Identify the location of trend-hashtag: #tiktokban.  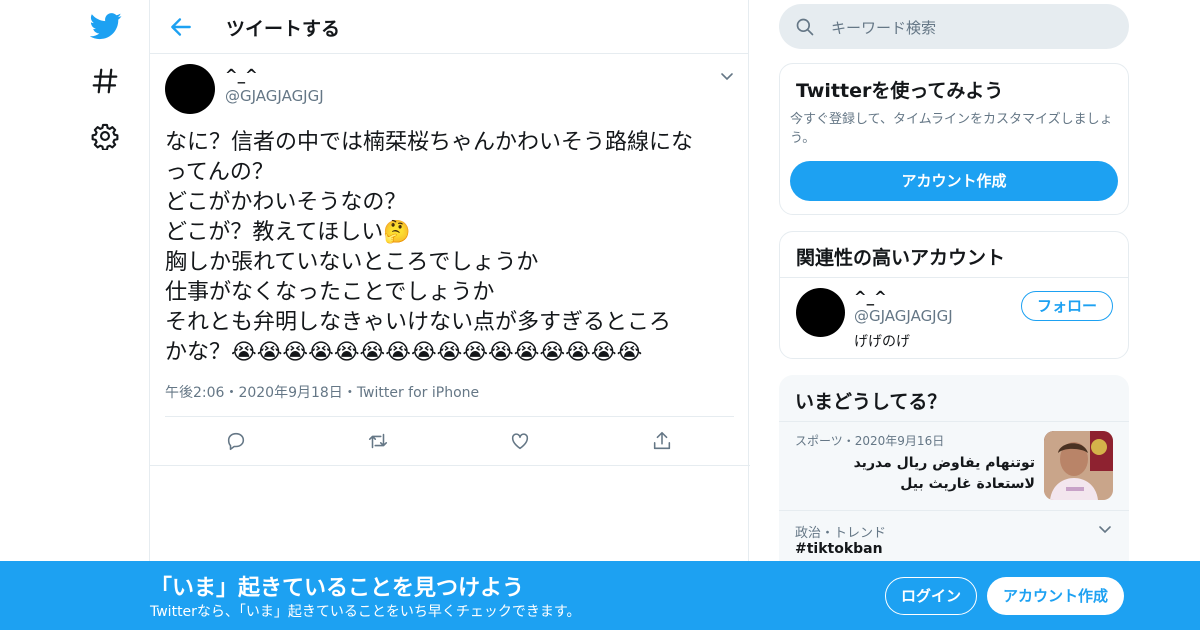
(839, 549).